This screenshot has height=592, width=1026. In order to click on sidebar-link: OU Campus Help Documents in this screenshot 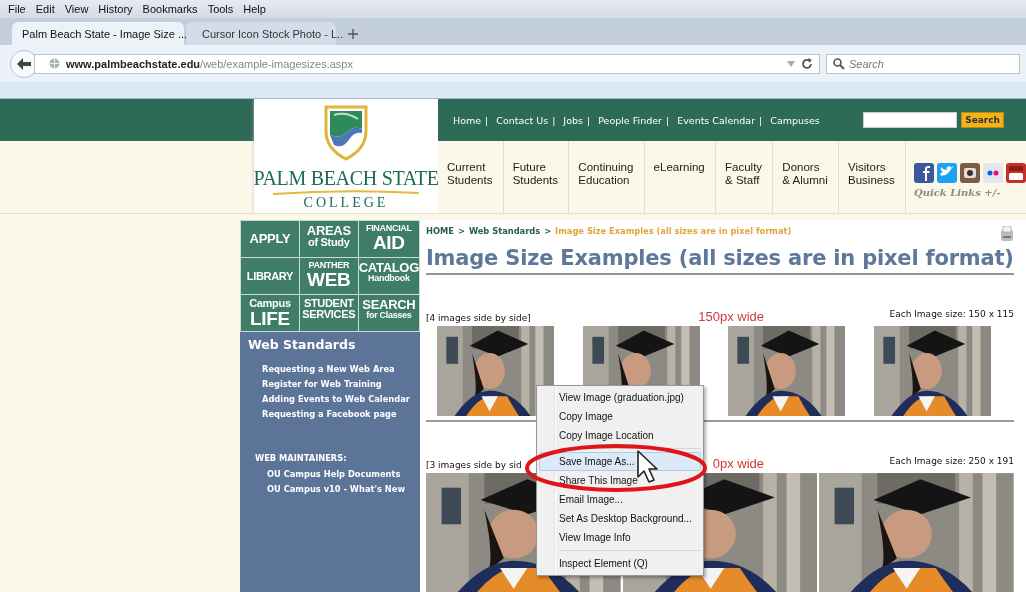, I will do `click(343, 474)`.